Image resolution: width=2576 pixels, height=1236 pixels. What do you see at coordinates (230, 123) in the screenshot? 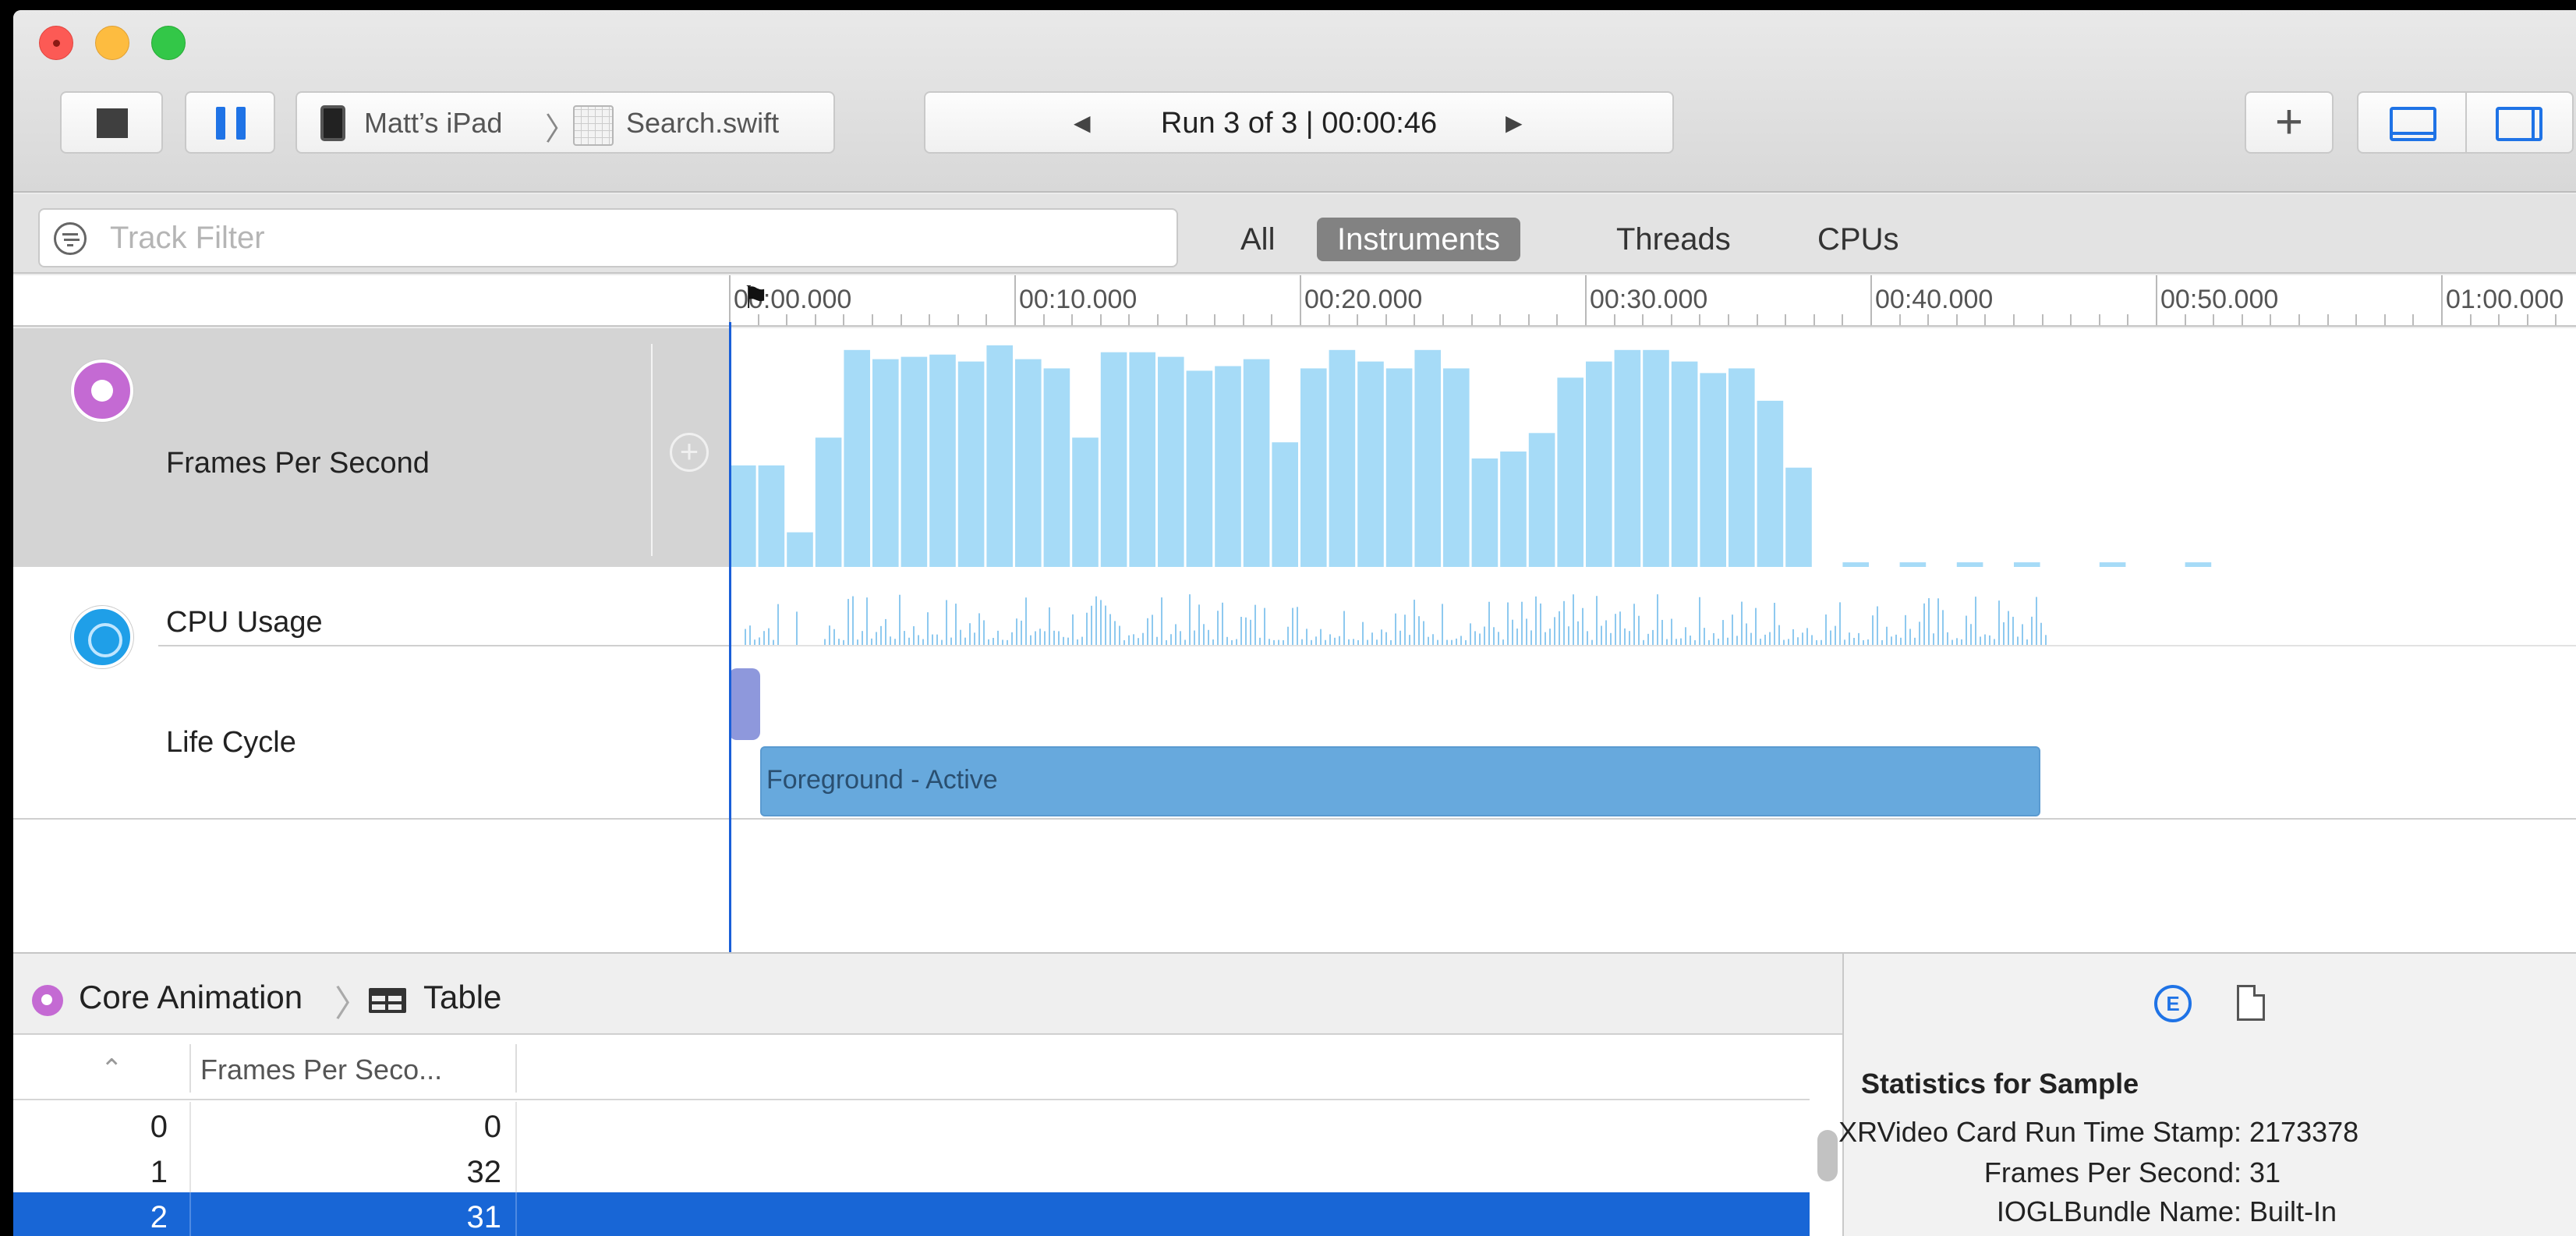
I see `pause-recording-button` at bounding box center [230, 123].